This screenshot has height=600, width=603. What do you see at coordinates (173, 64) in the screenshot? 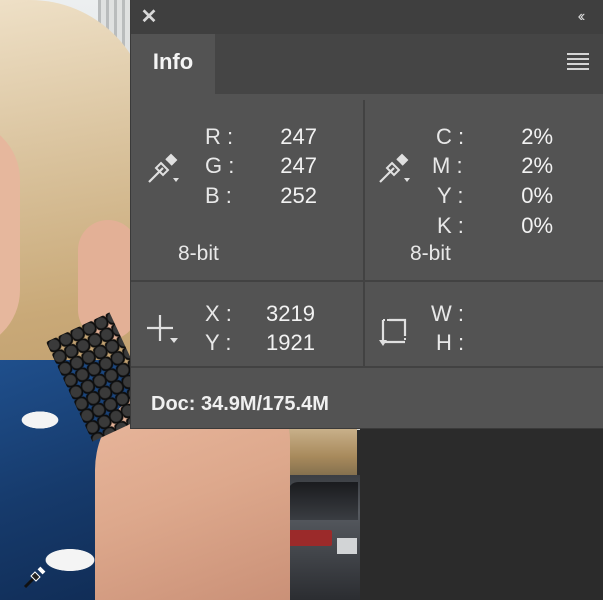
I see `tab-info: Info` at bounding box center [173, 64].